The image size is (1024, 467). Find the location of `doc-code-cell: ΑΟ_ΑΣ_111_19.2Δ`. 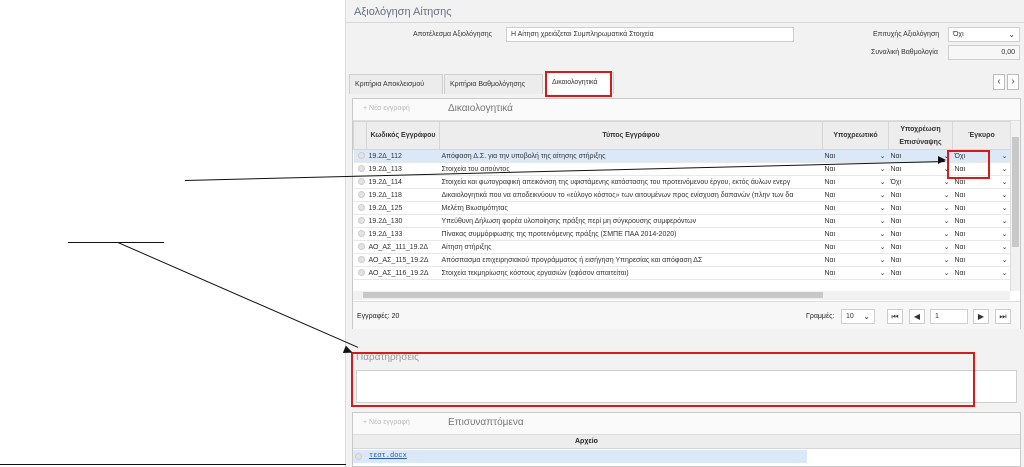

doc-code-cell: ΑΟ_ΑΣ_111_19.2Δ is located at coordinates (403, 247).